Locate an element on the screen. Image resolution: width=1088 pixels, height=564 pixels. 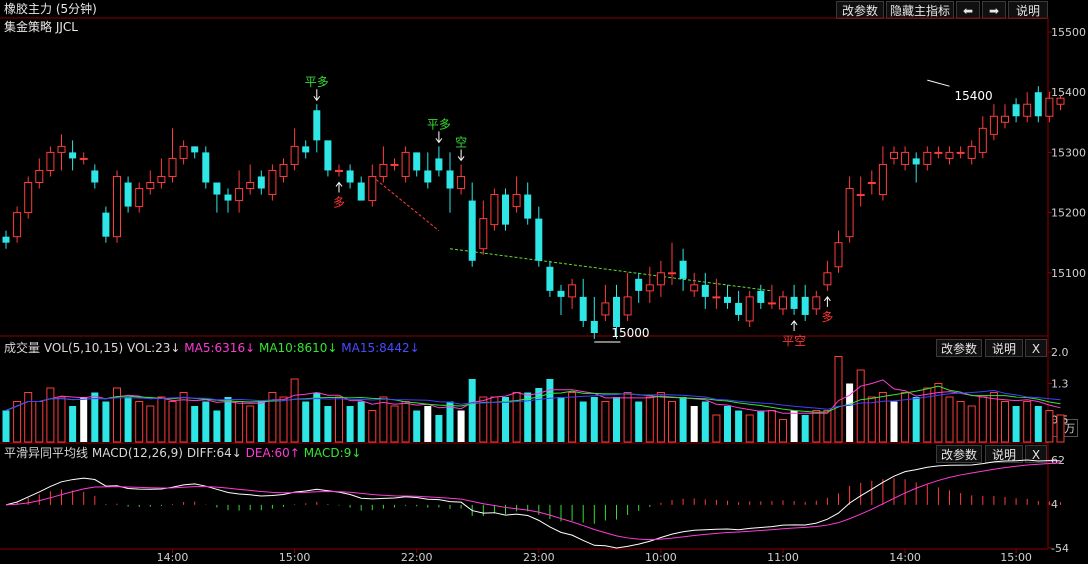
signal-arrow-up-icon is located at coordinates (794, 325).